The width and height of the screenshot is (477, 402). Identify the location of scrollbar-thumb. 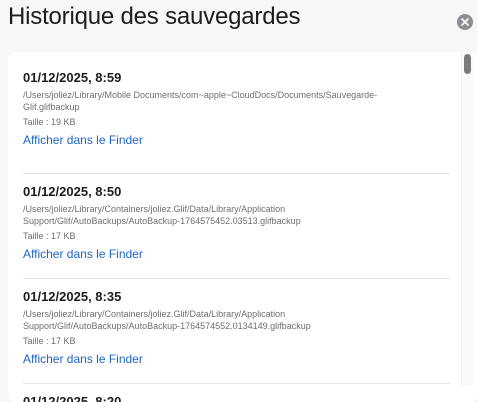
(467, 64).